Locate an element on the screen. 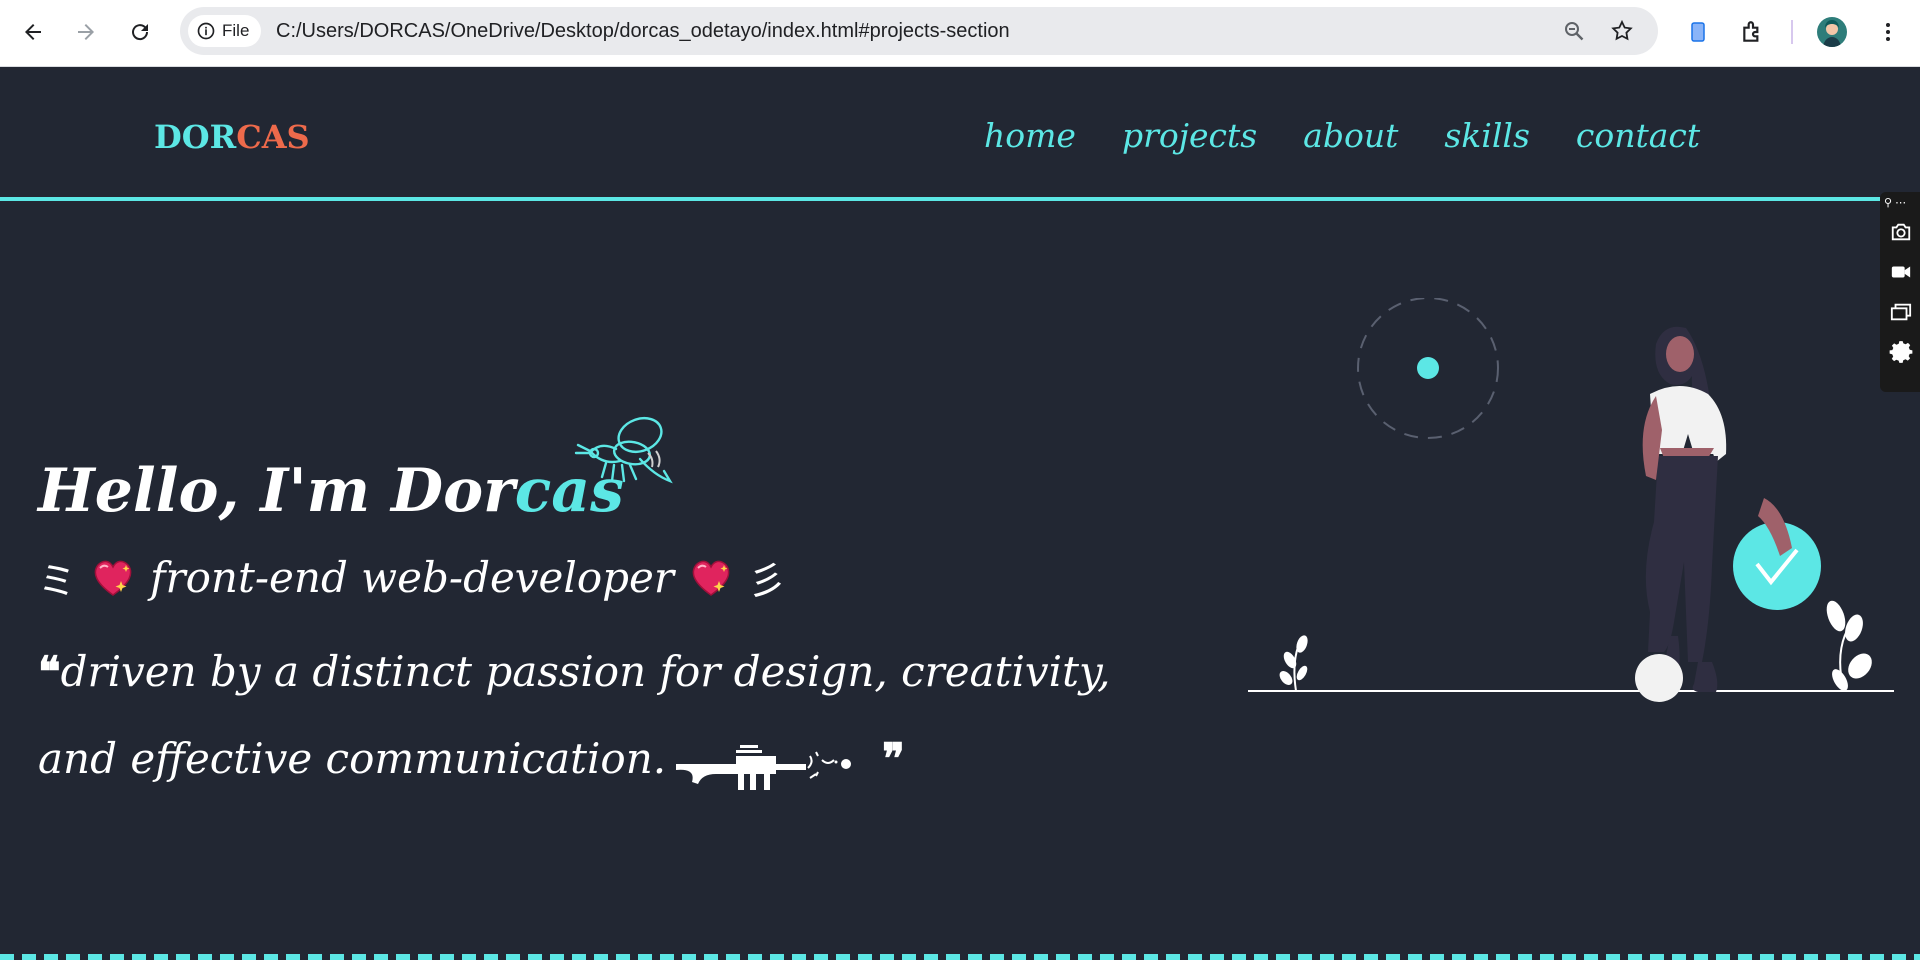  main-nav: home projects about skills contact is located at coordinates (1342, 135).